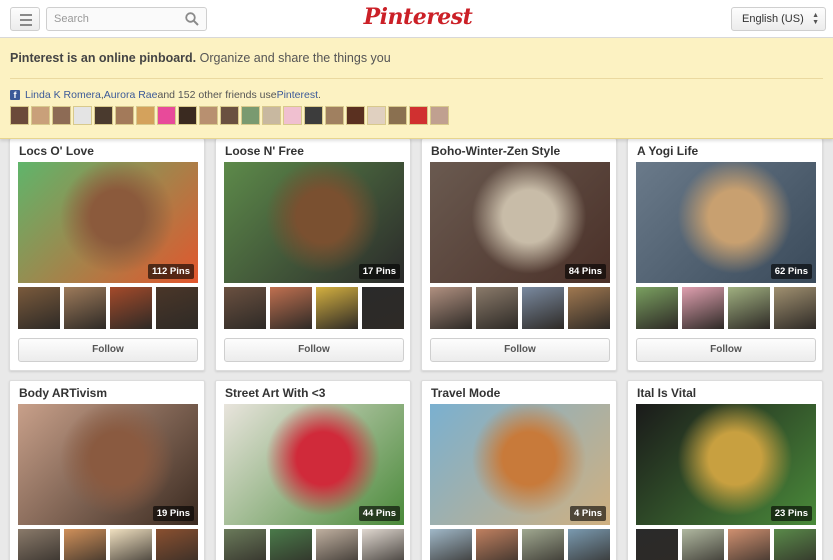 This screenshot has width=833, height=560. I want to click on pin-count-badge: 112 Pins, so click(170, 271).